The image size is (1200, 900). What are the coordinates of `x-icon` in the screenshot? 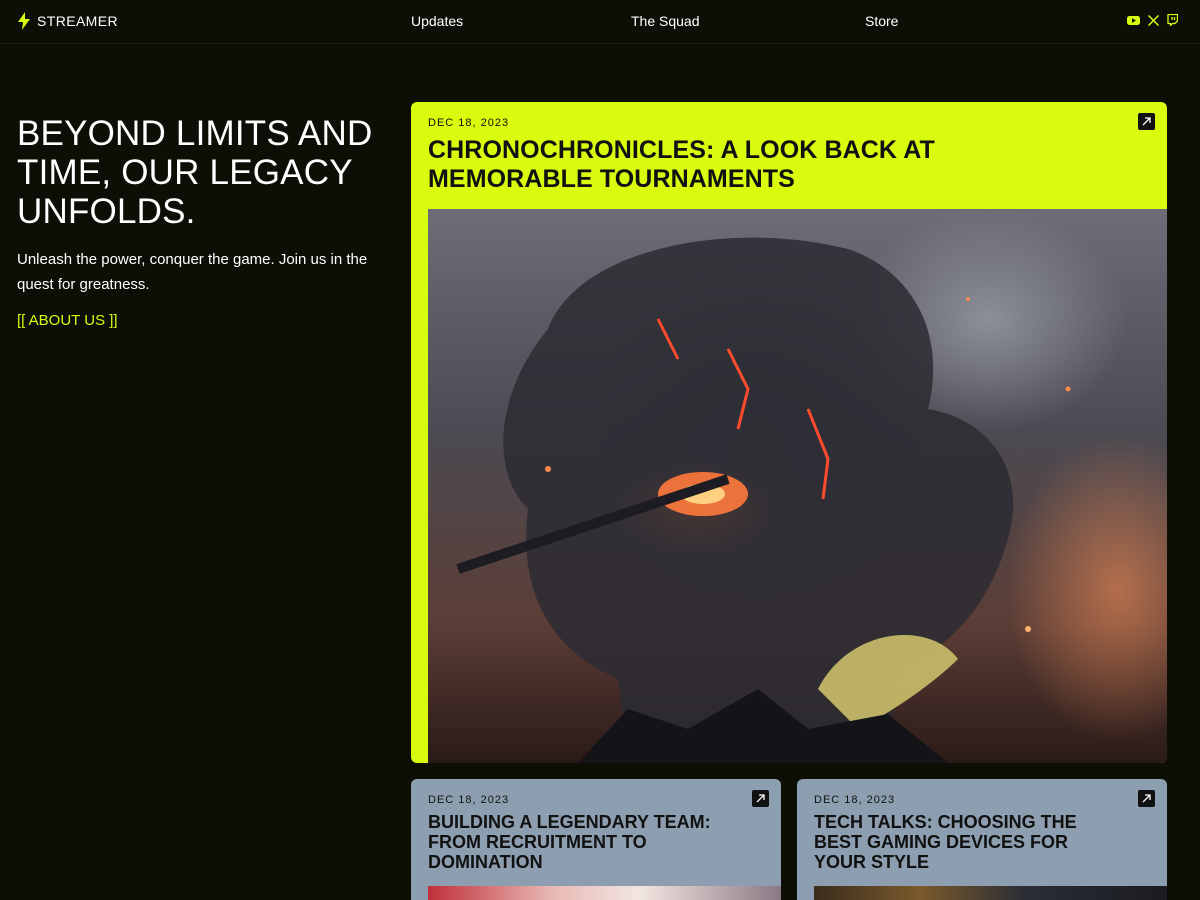 It's located at (1153, 20).